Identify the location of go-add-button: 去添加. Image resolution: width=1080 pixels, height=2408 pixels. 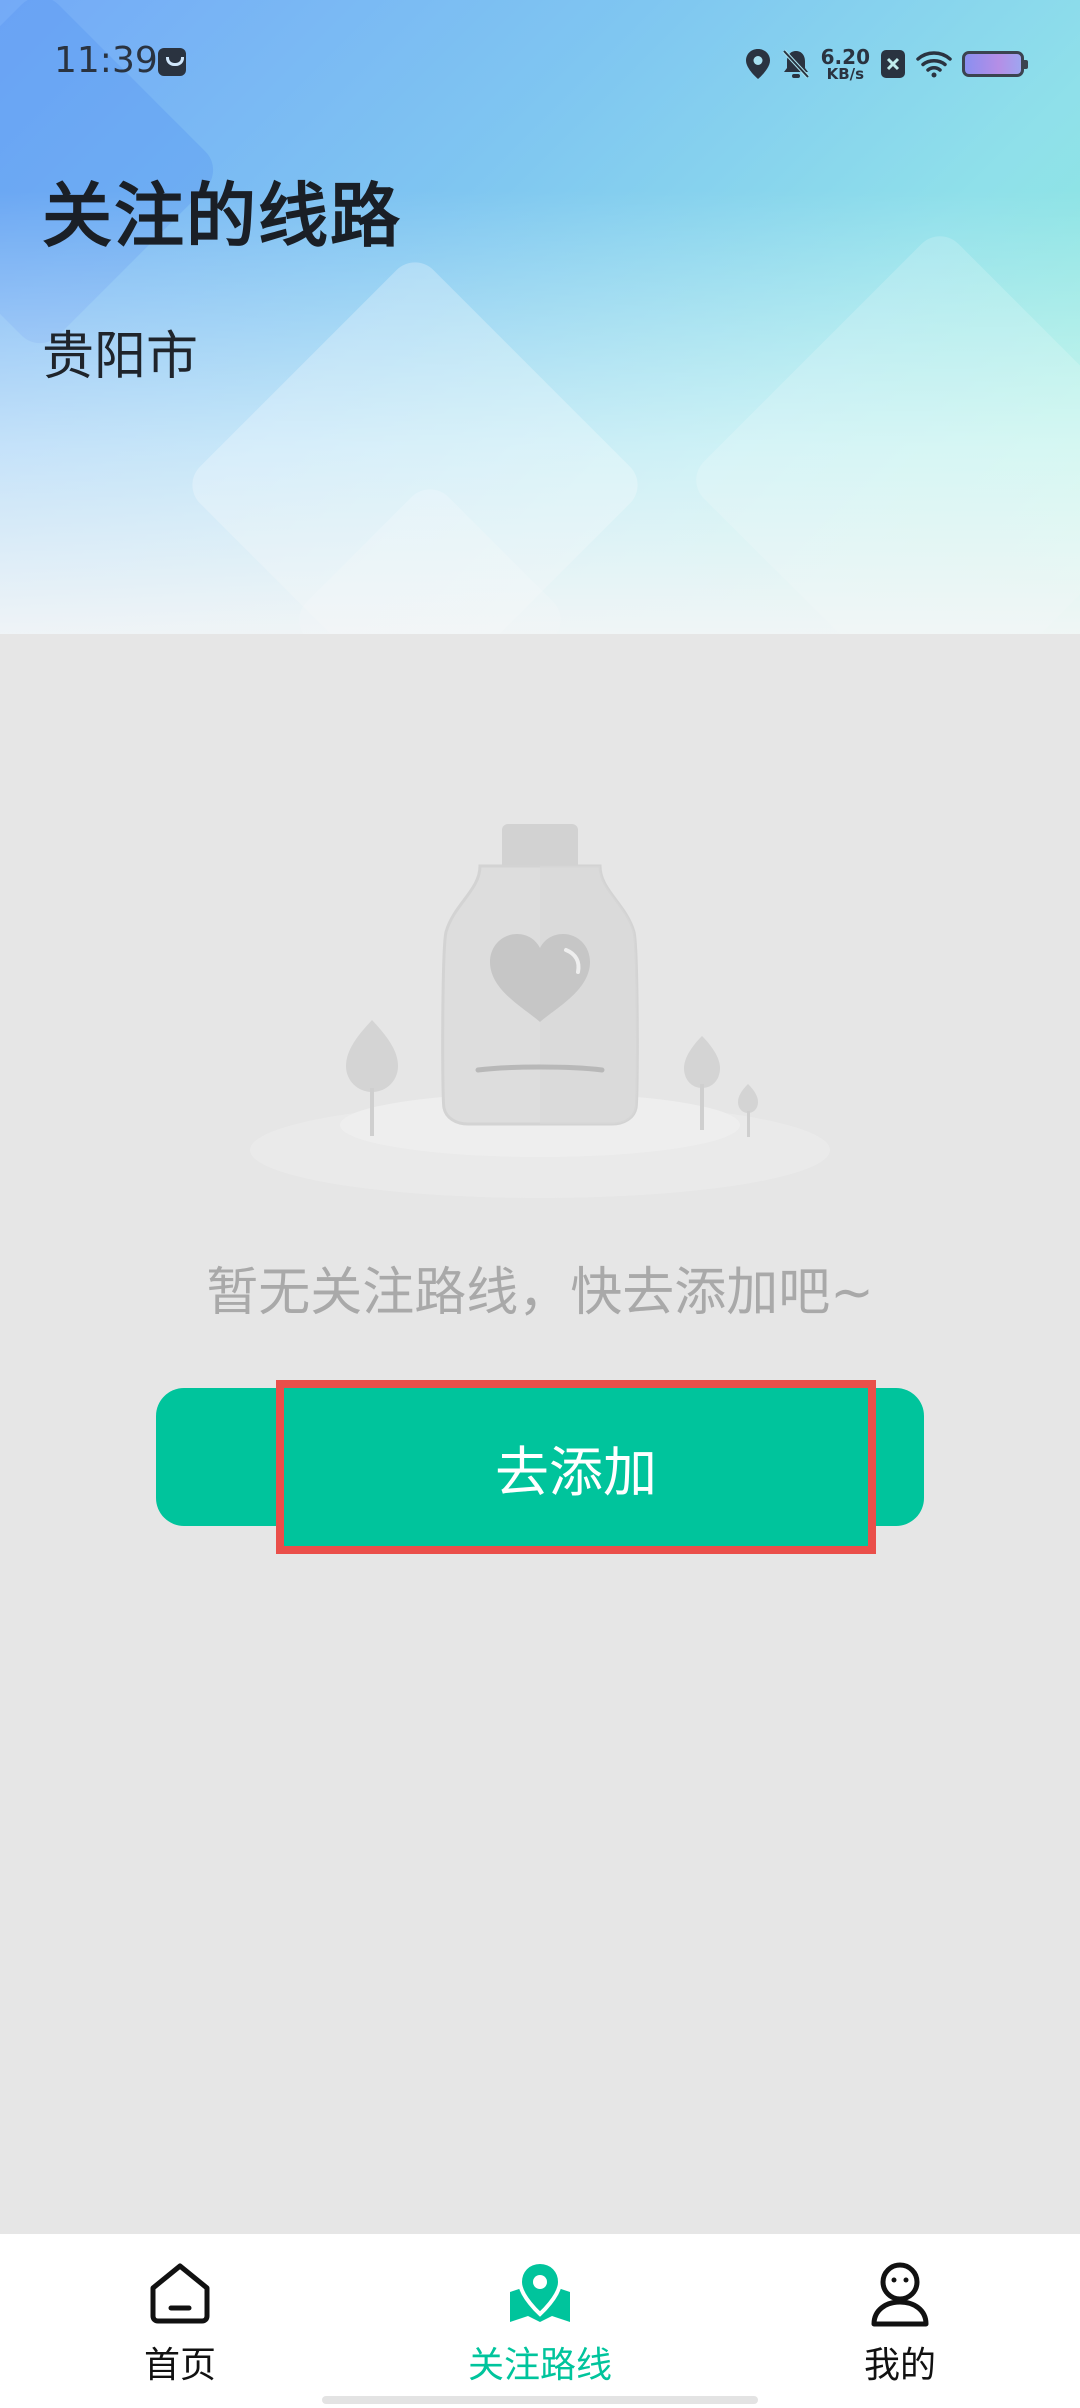
(576, 1467).